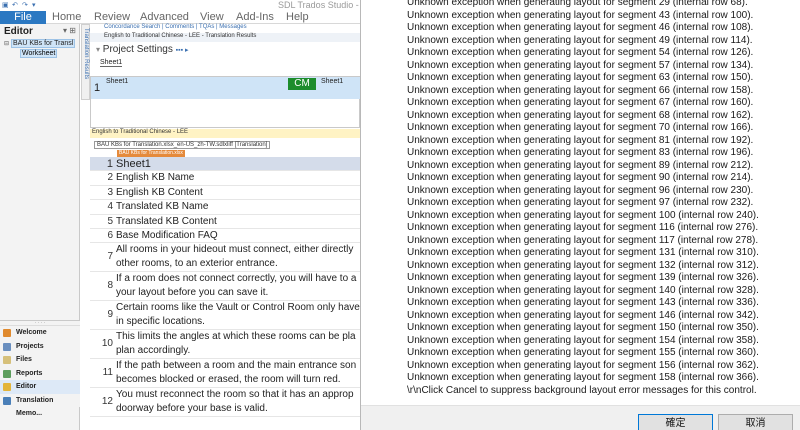 This screenshot has height=430, width=800. I want to click on panel-title: Editor, so click(18, 31).